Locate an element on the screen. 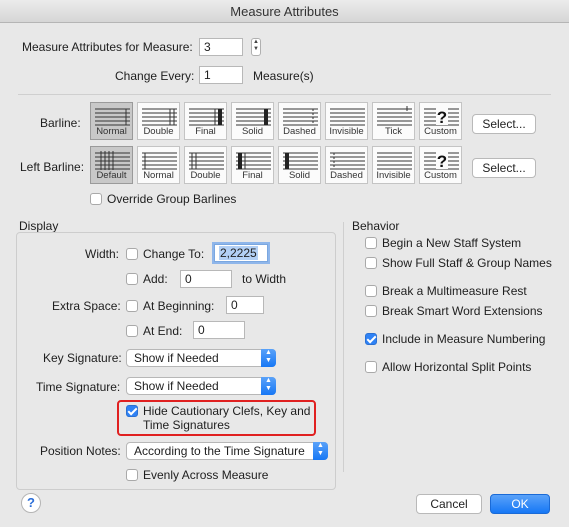 The image size is (569, 527). left-barline-option-label: Final is located at coordinates (252, 175).